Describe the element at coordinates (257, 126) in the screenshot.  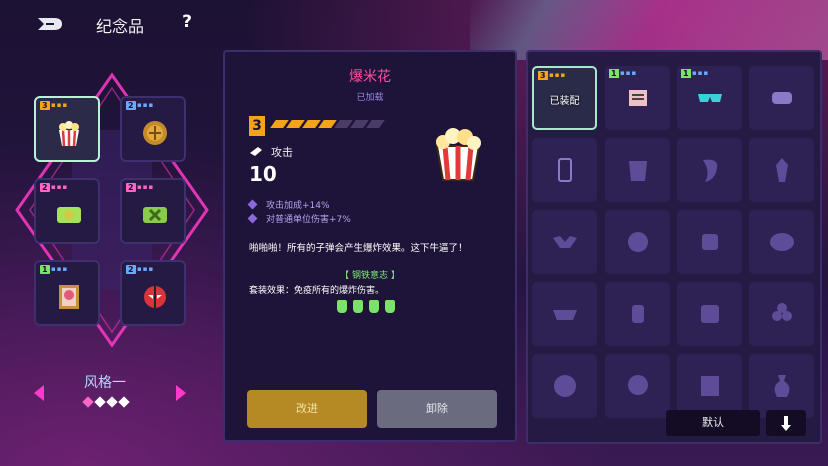
I see `item-level: 3` at that location.